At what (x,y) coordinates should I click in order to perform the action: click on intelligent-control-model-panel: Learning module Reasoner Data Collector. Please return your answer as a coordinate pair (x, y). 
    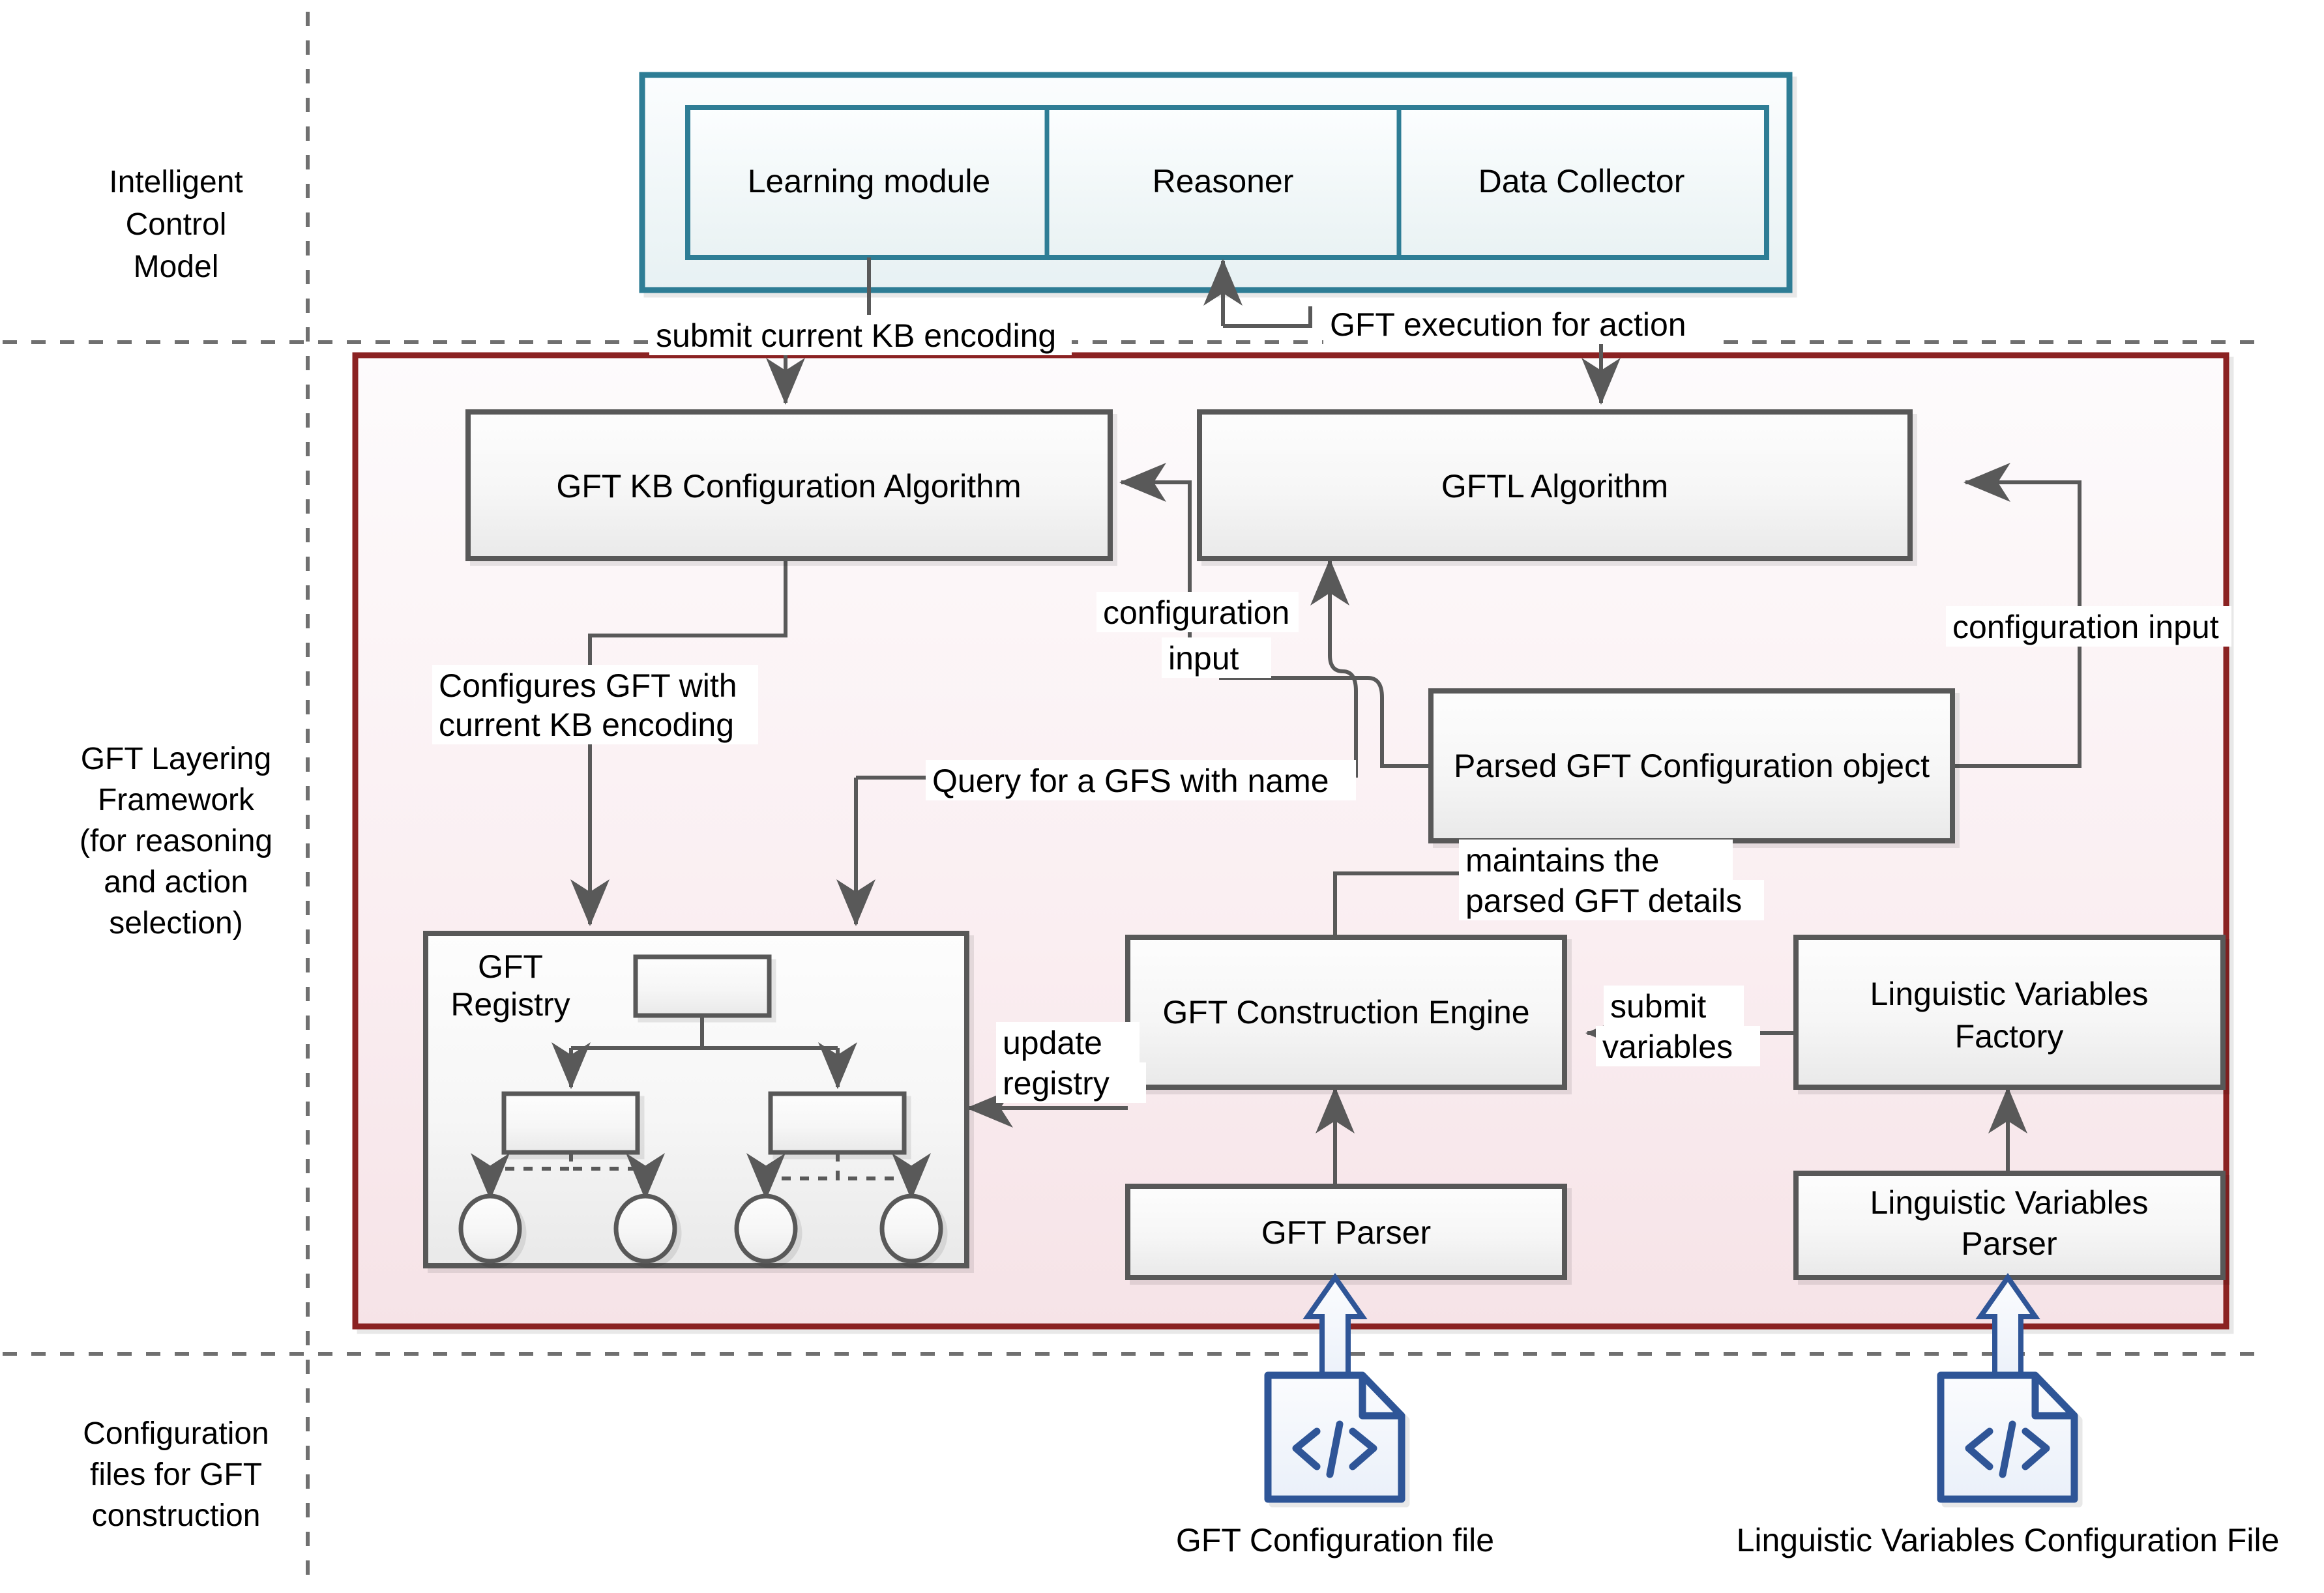
    Looking at the image, I should click on (1216, 183).